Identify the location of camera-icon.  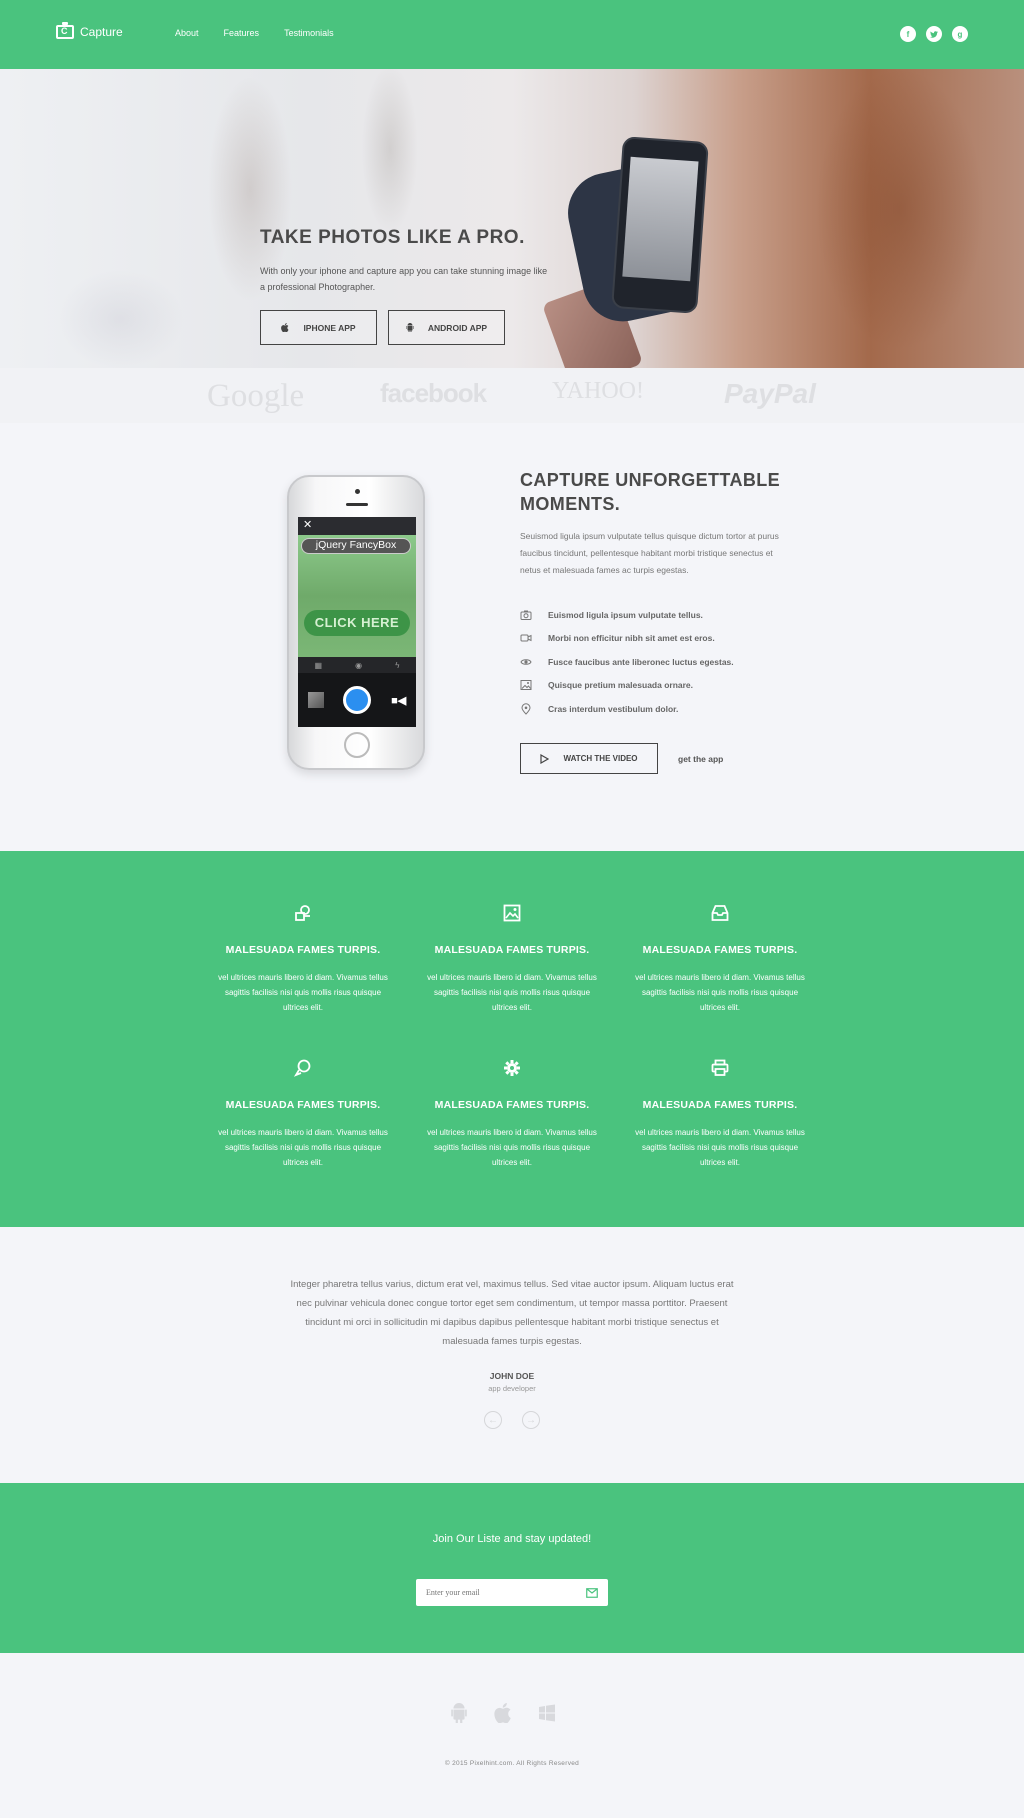
(526, 615).